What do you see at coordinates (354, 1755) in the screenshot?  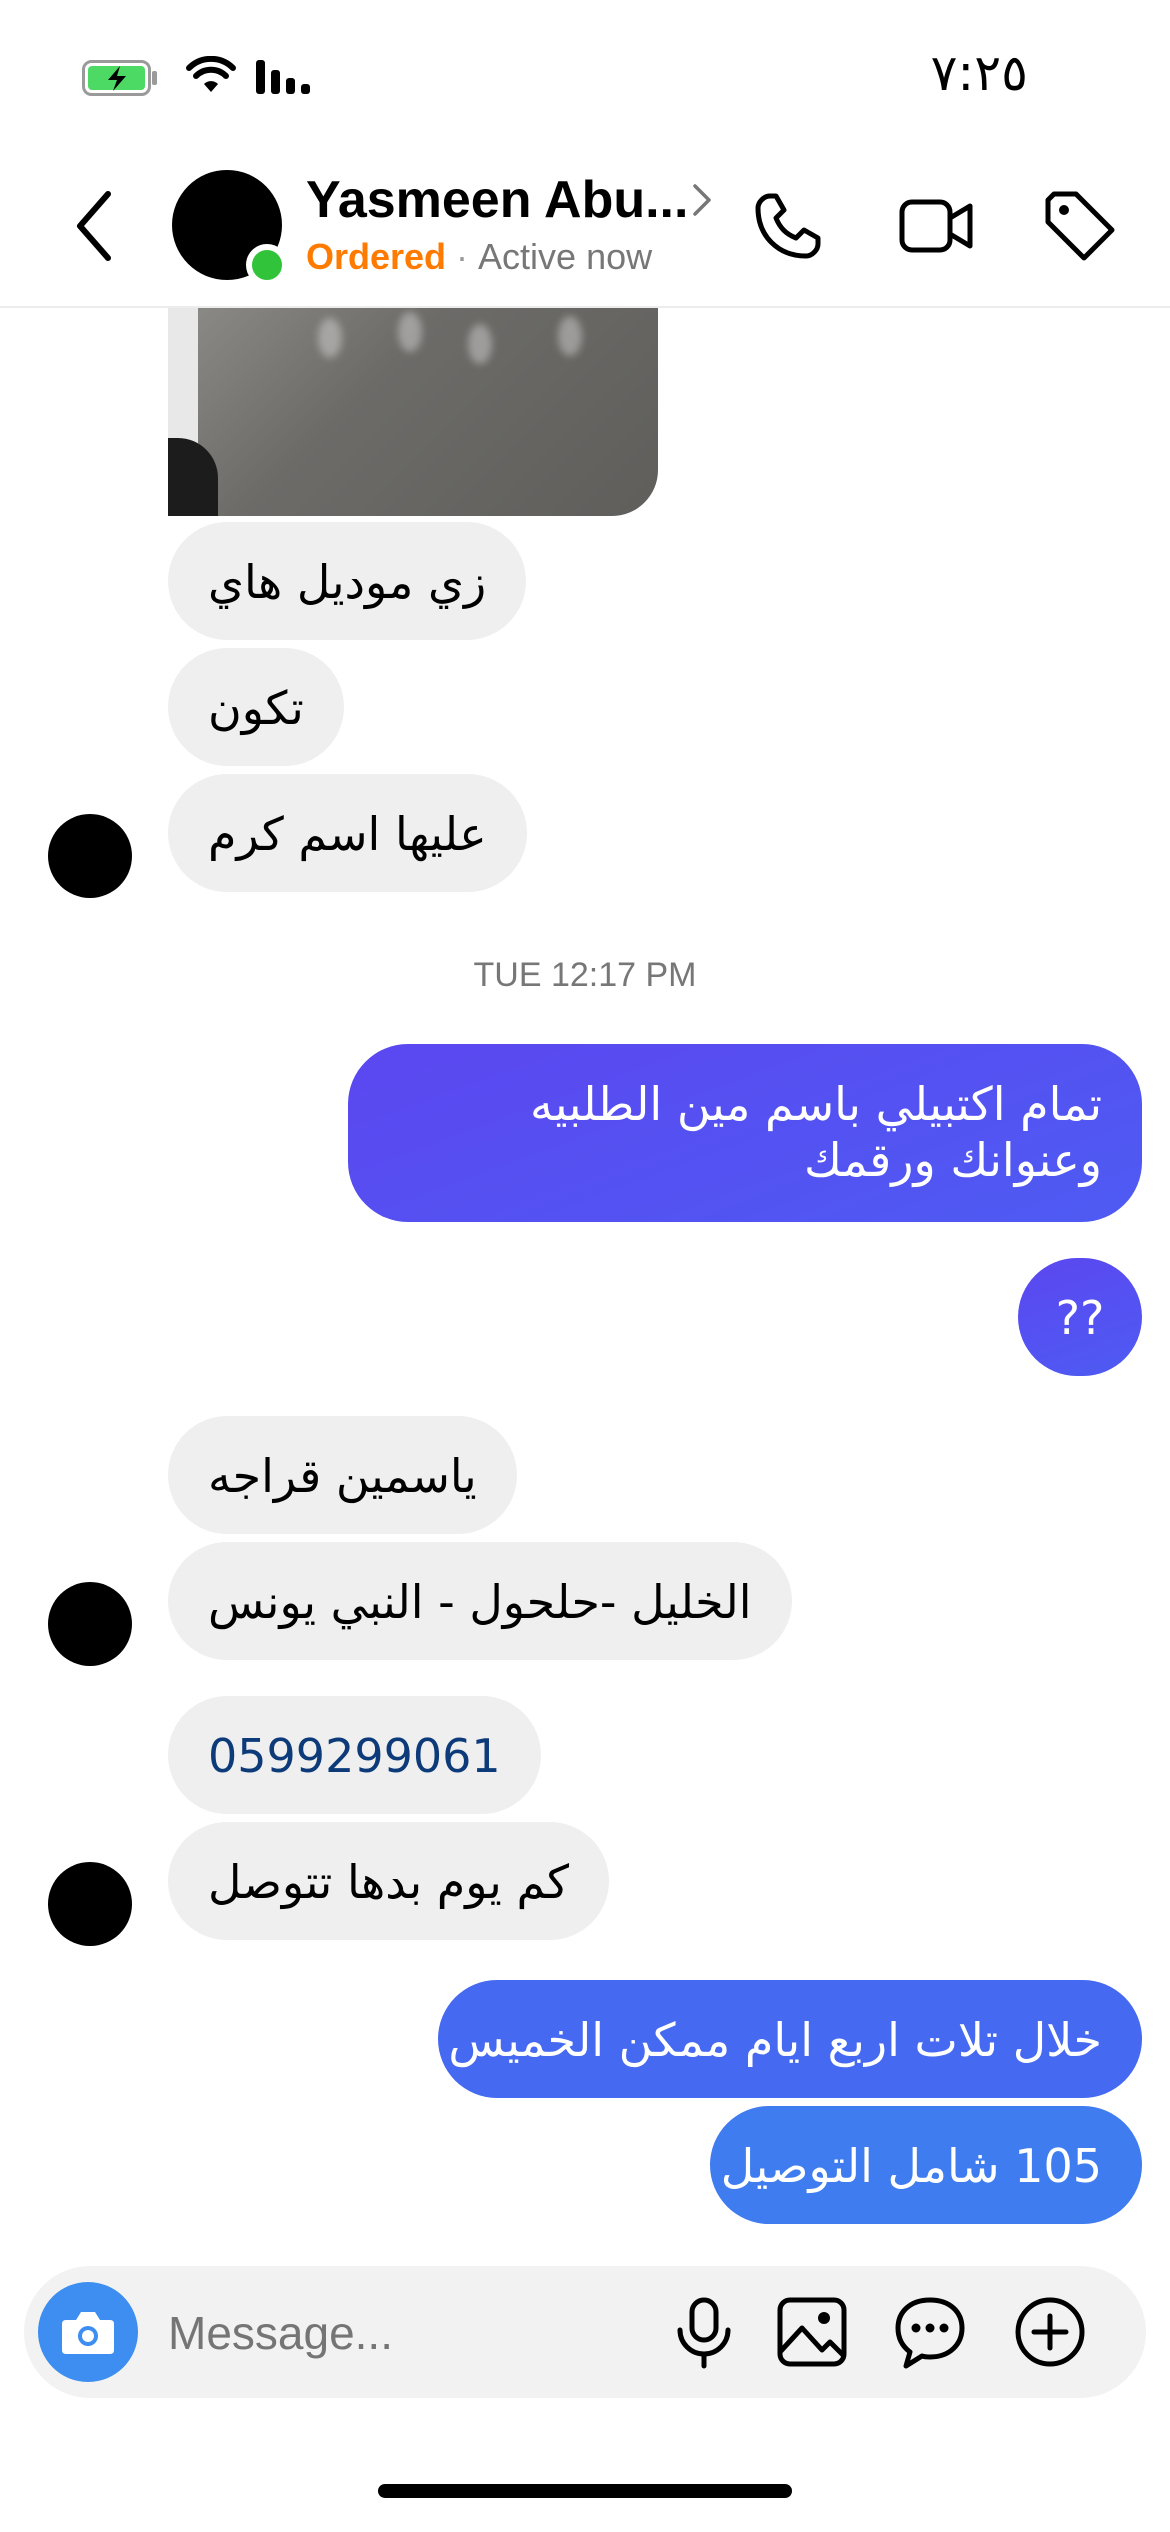 I see `phone-number-link: 0599299061` at bounding box center [354, 1755].